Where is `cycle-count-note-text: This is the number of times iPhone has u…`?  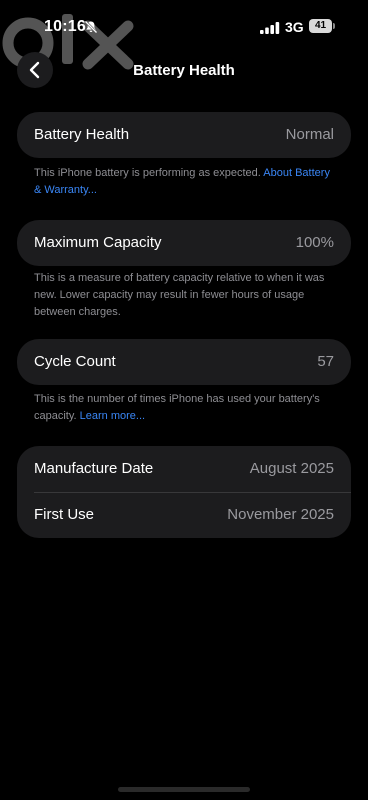 cycle-count-note-text: This is the number of times iPhone has u… is located at coordinates (177, 407).